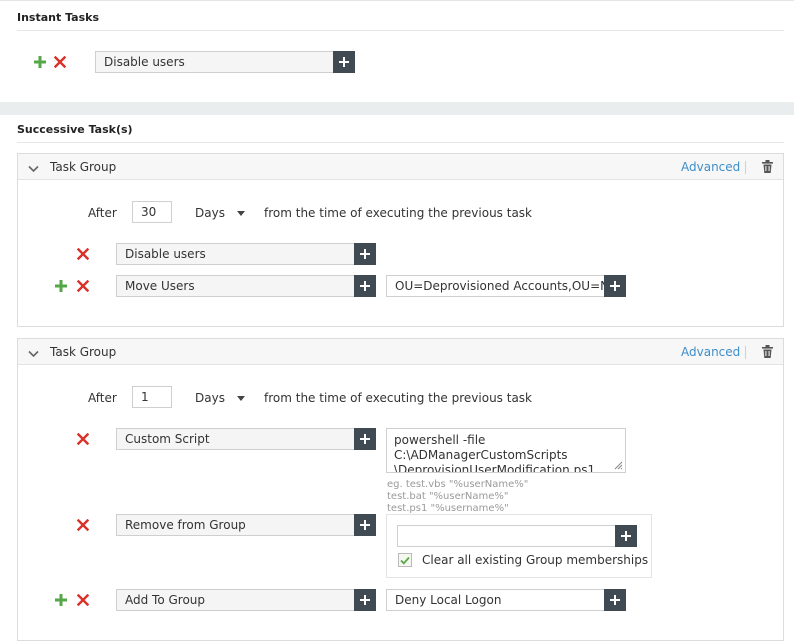 The width and height of the screenshot is (794, 643). I want to click on ou-browse-button, so click(615, 286).